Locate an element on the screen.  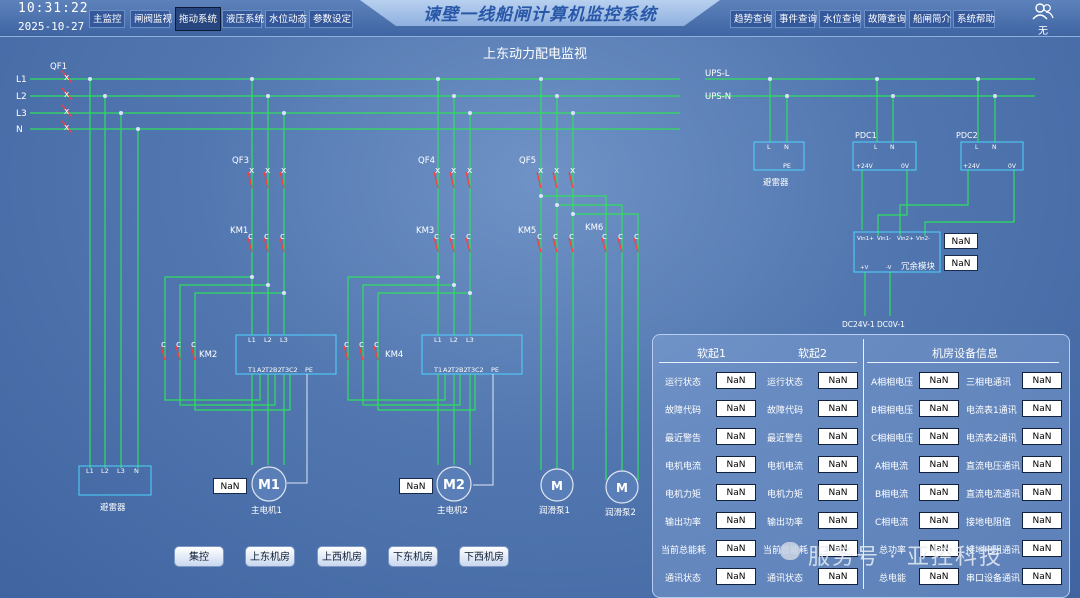
dc-voltage-comm-value: NaN is located at coordinates (1042, 464).